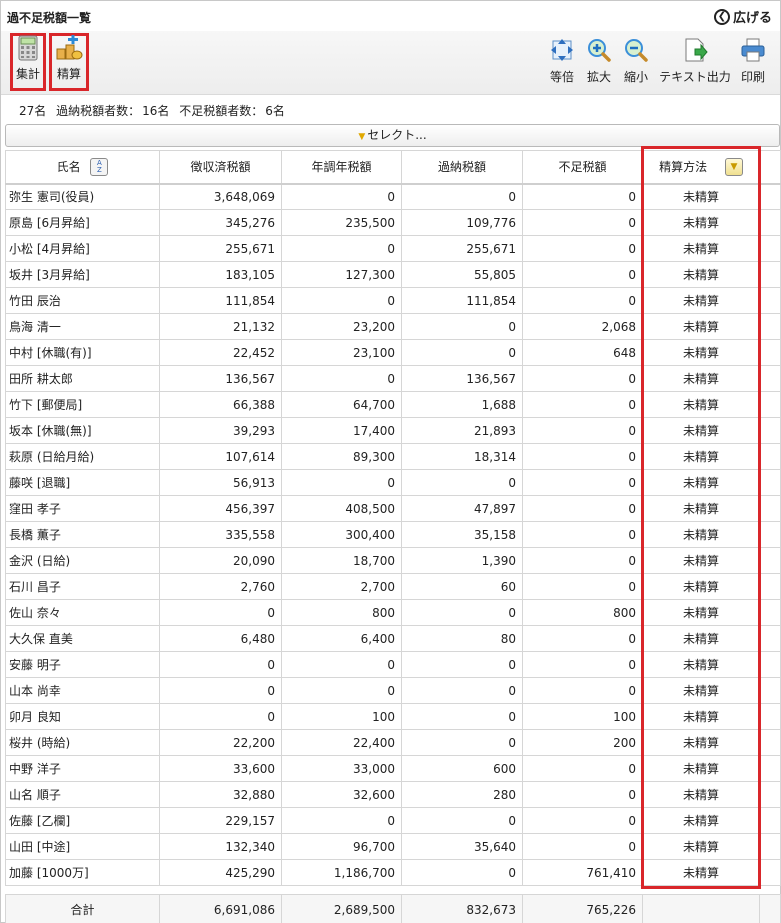  What do you see at coordinates (752, 77) in the screenshot?
I see `print-label: 印刷` at bounding box center [752, 77].